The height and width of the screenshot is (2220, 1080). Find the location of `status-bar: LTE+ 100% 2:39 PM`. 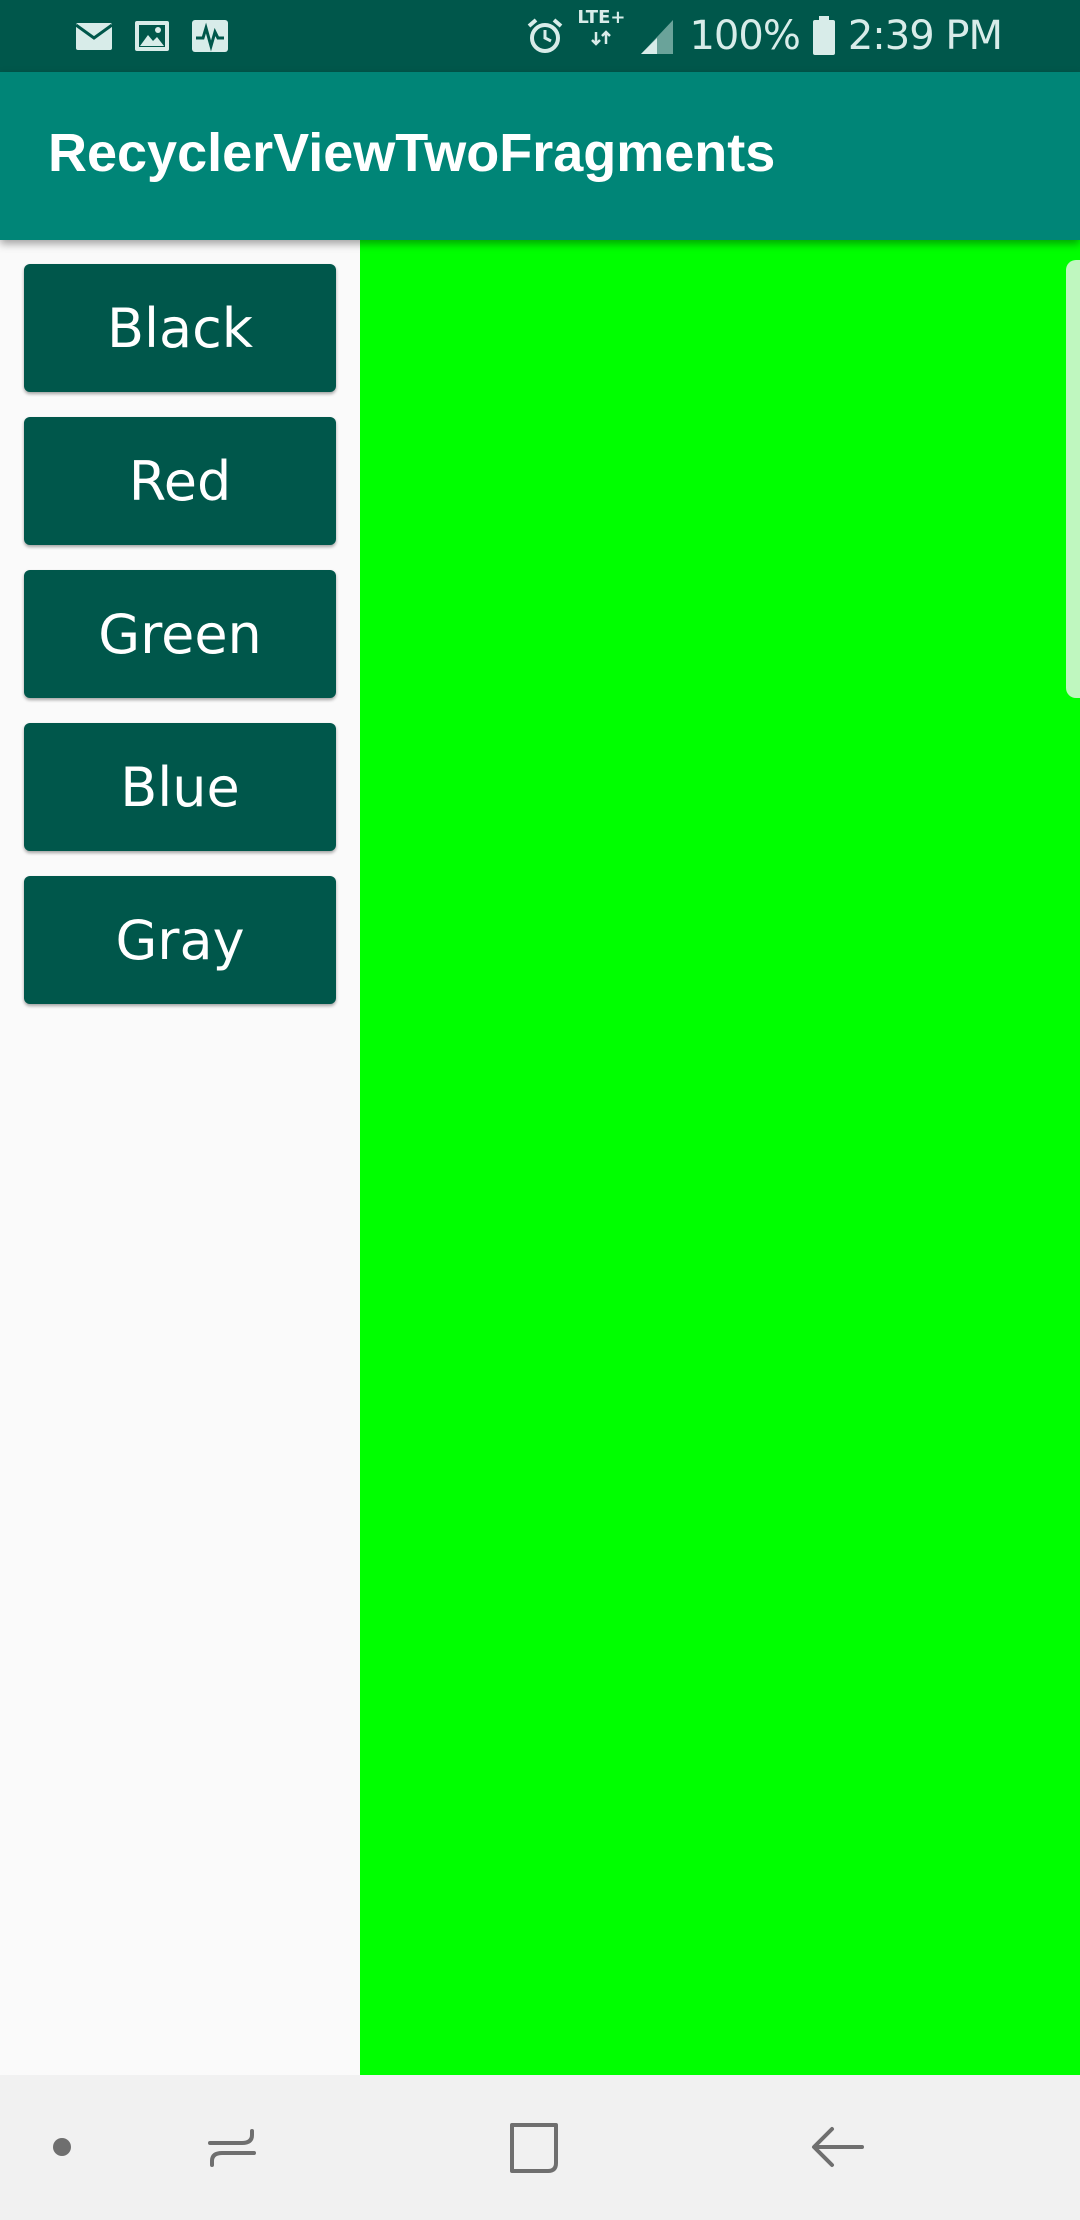

status-bar: LTE+ 100% 2:39 PM is located at coordinates (540, 36).